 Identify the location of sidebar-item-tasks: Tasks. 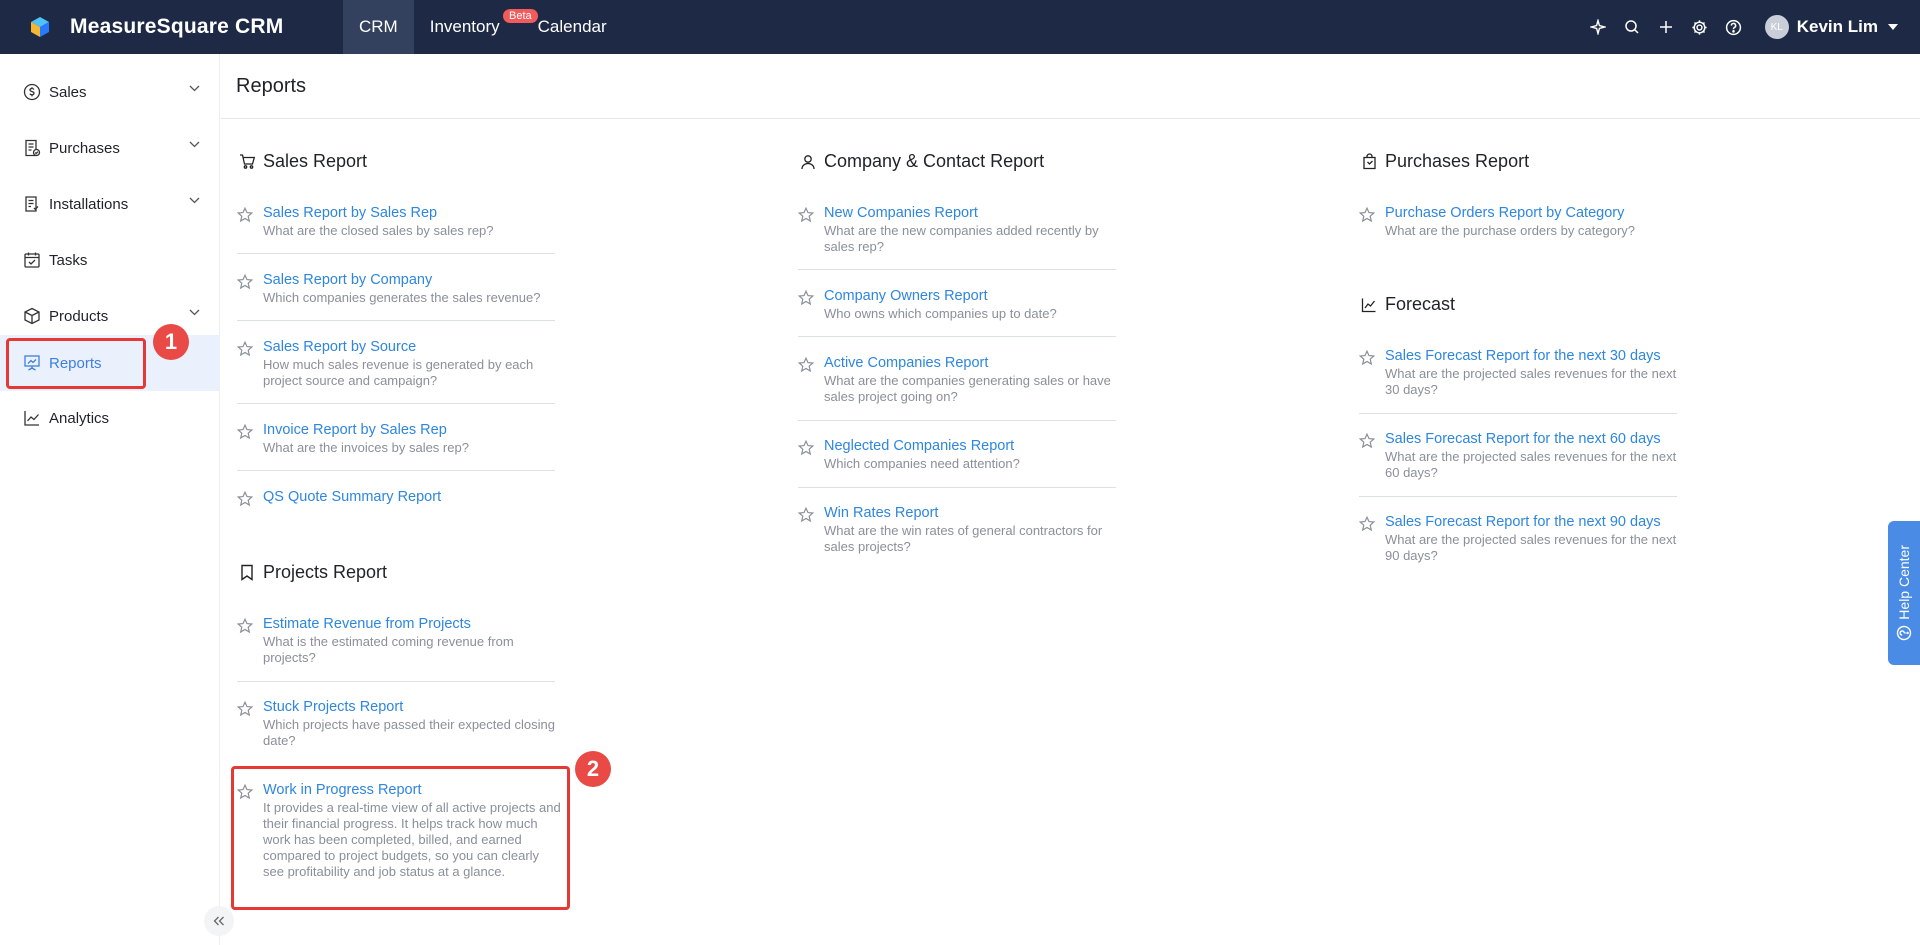
(110, 260).